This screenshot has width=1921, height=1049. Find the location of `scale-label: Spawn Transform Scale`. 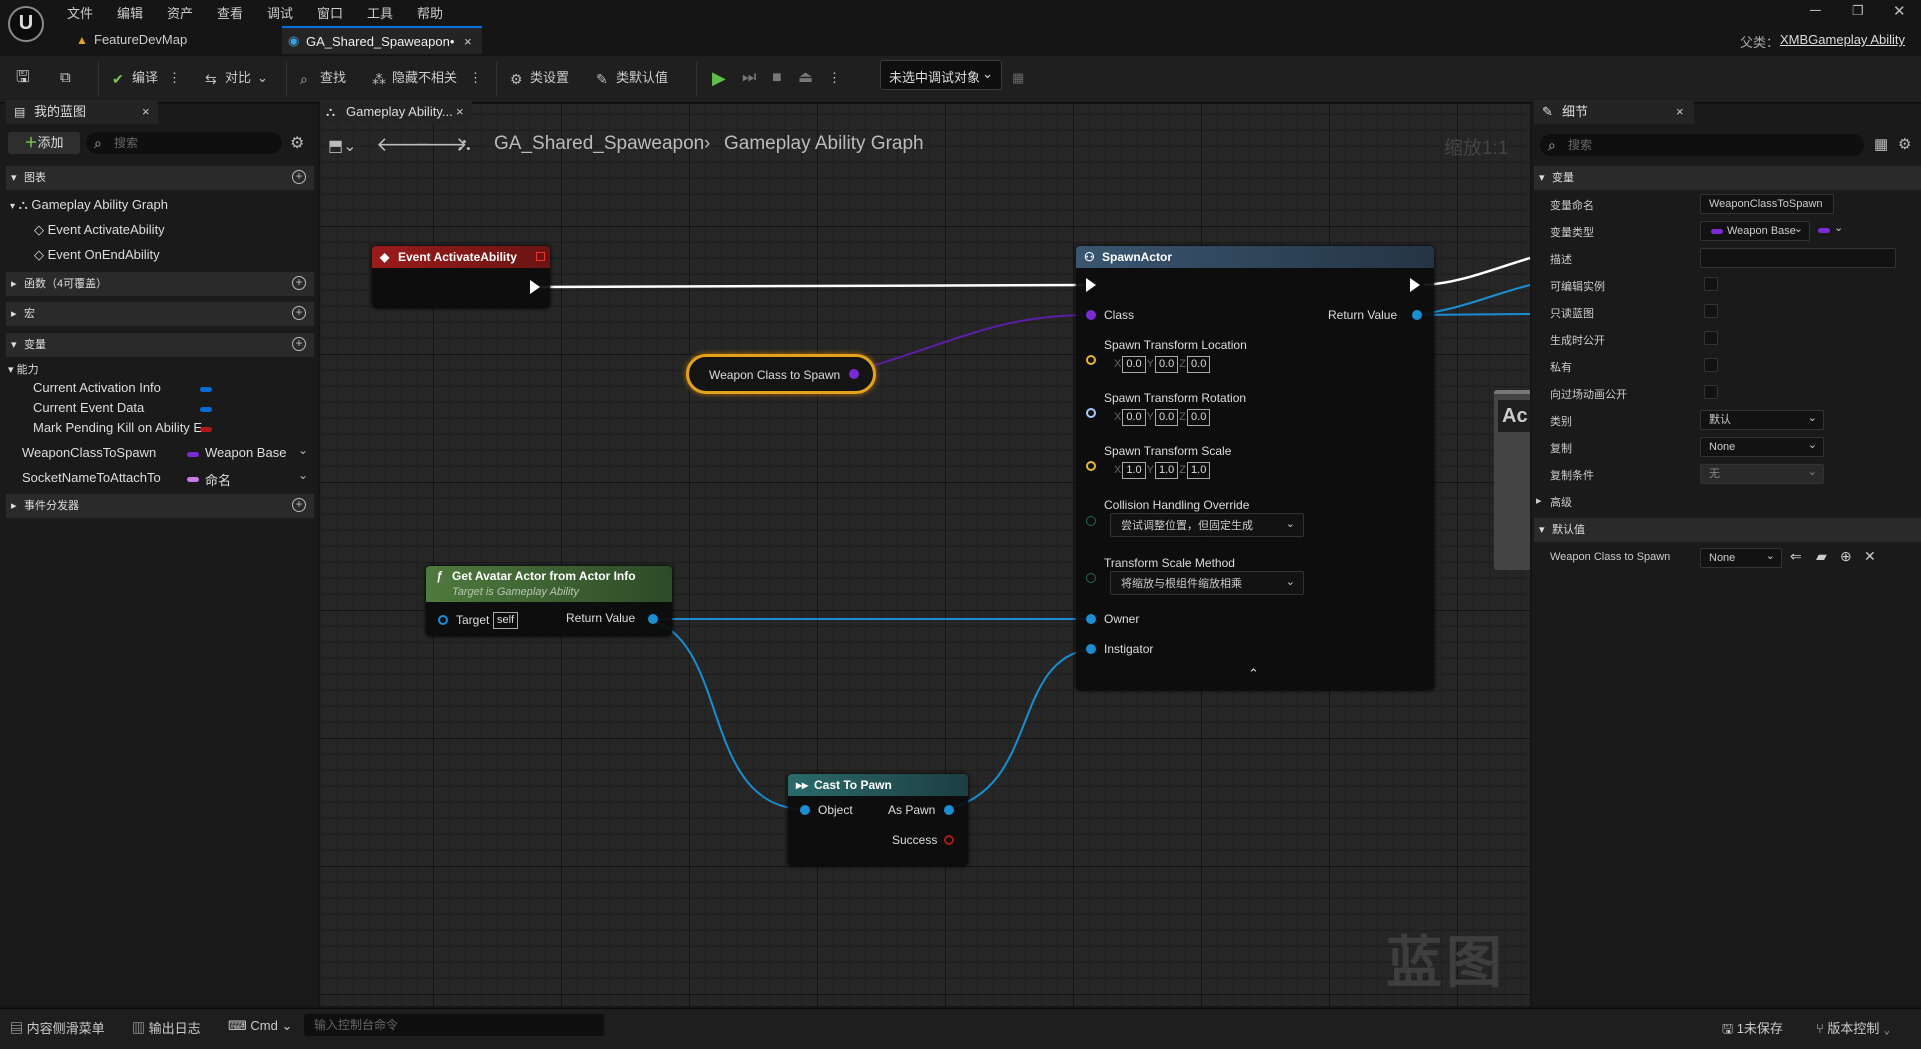

scale-label: Spawn Transform Scale is located at coordinates (1168, 451).